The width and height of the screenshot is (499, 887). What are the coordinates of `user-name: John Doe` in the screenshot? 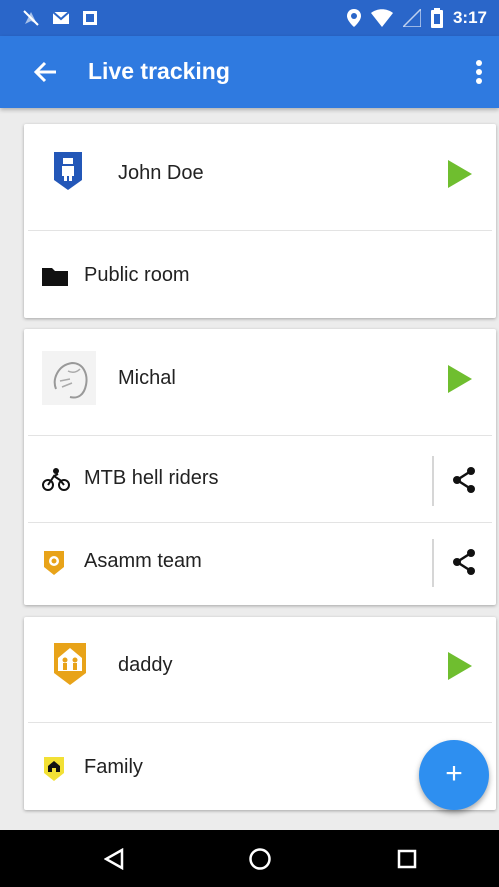 It's located at (161, 173).